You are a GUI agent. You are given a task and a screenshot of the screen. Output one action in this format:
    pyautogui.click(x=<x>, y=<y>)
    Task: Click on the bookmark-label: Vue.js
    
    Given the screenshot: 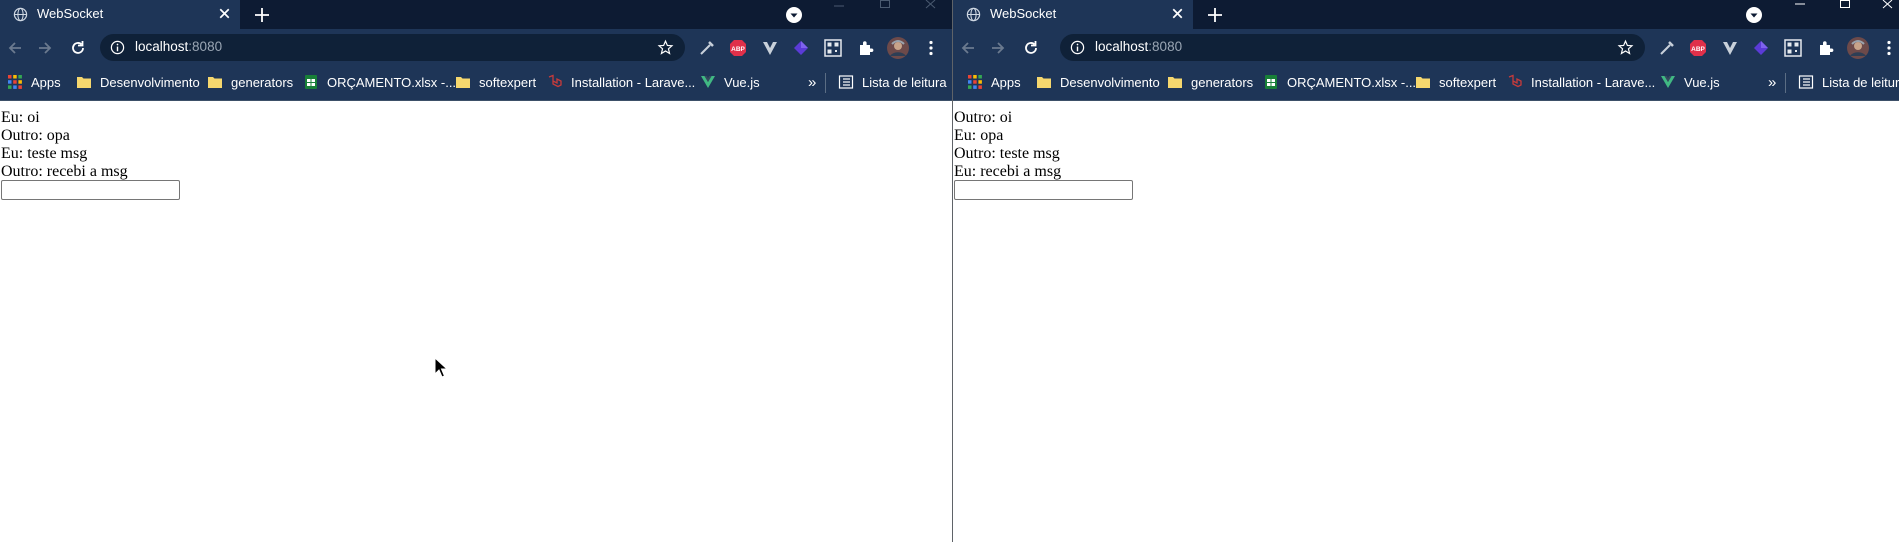 What is the action you would take?
    pyautogui.click(x=1702, y=82)
    